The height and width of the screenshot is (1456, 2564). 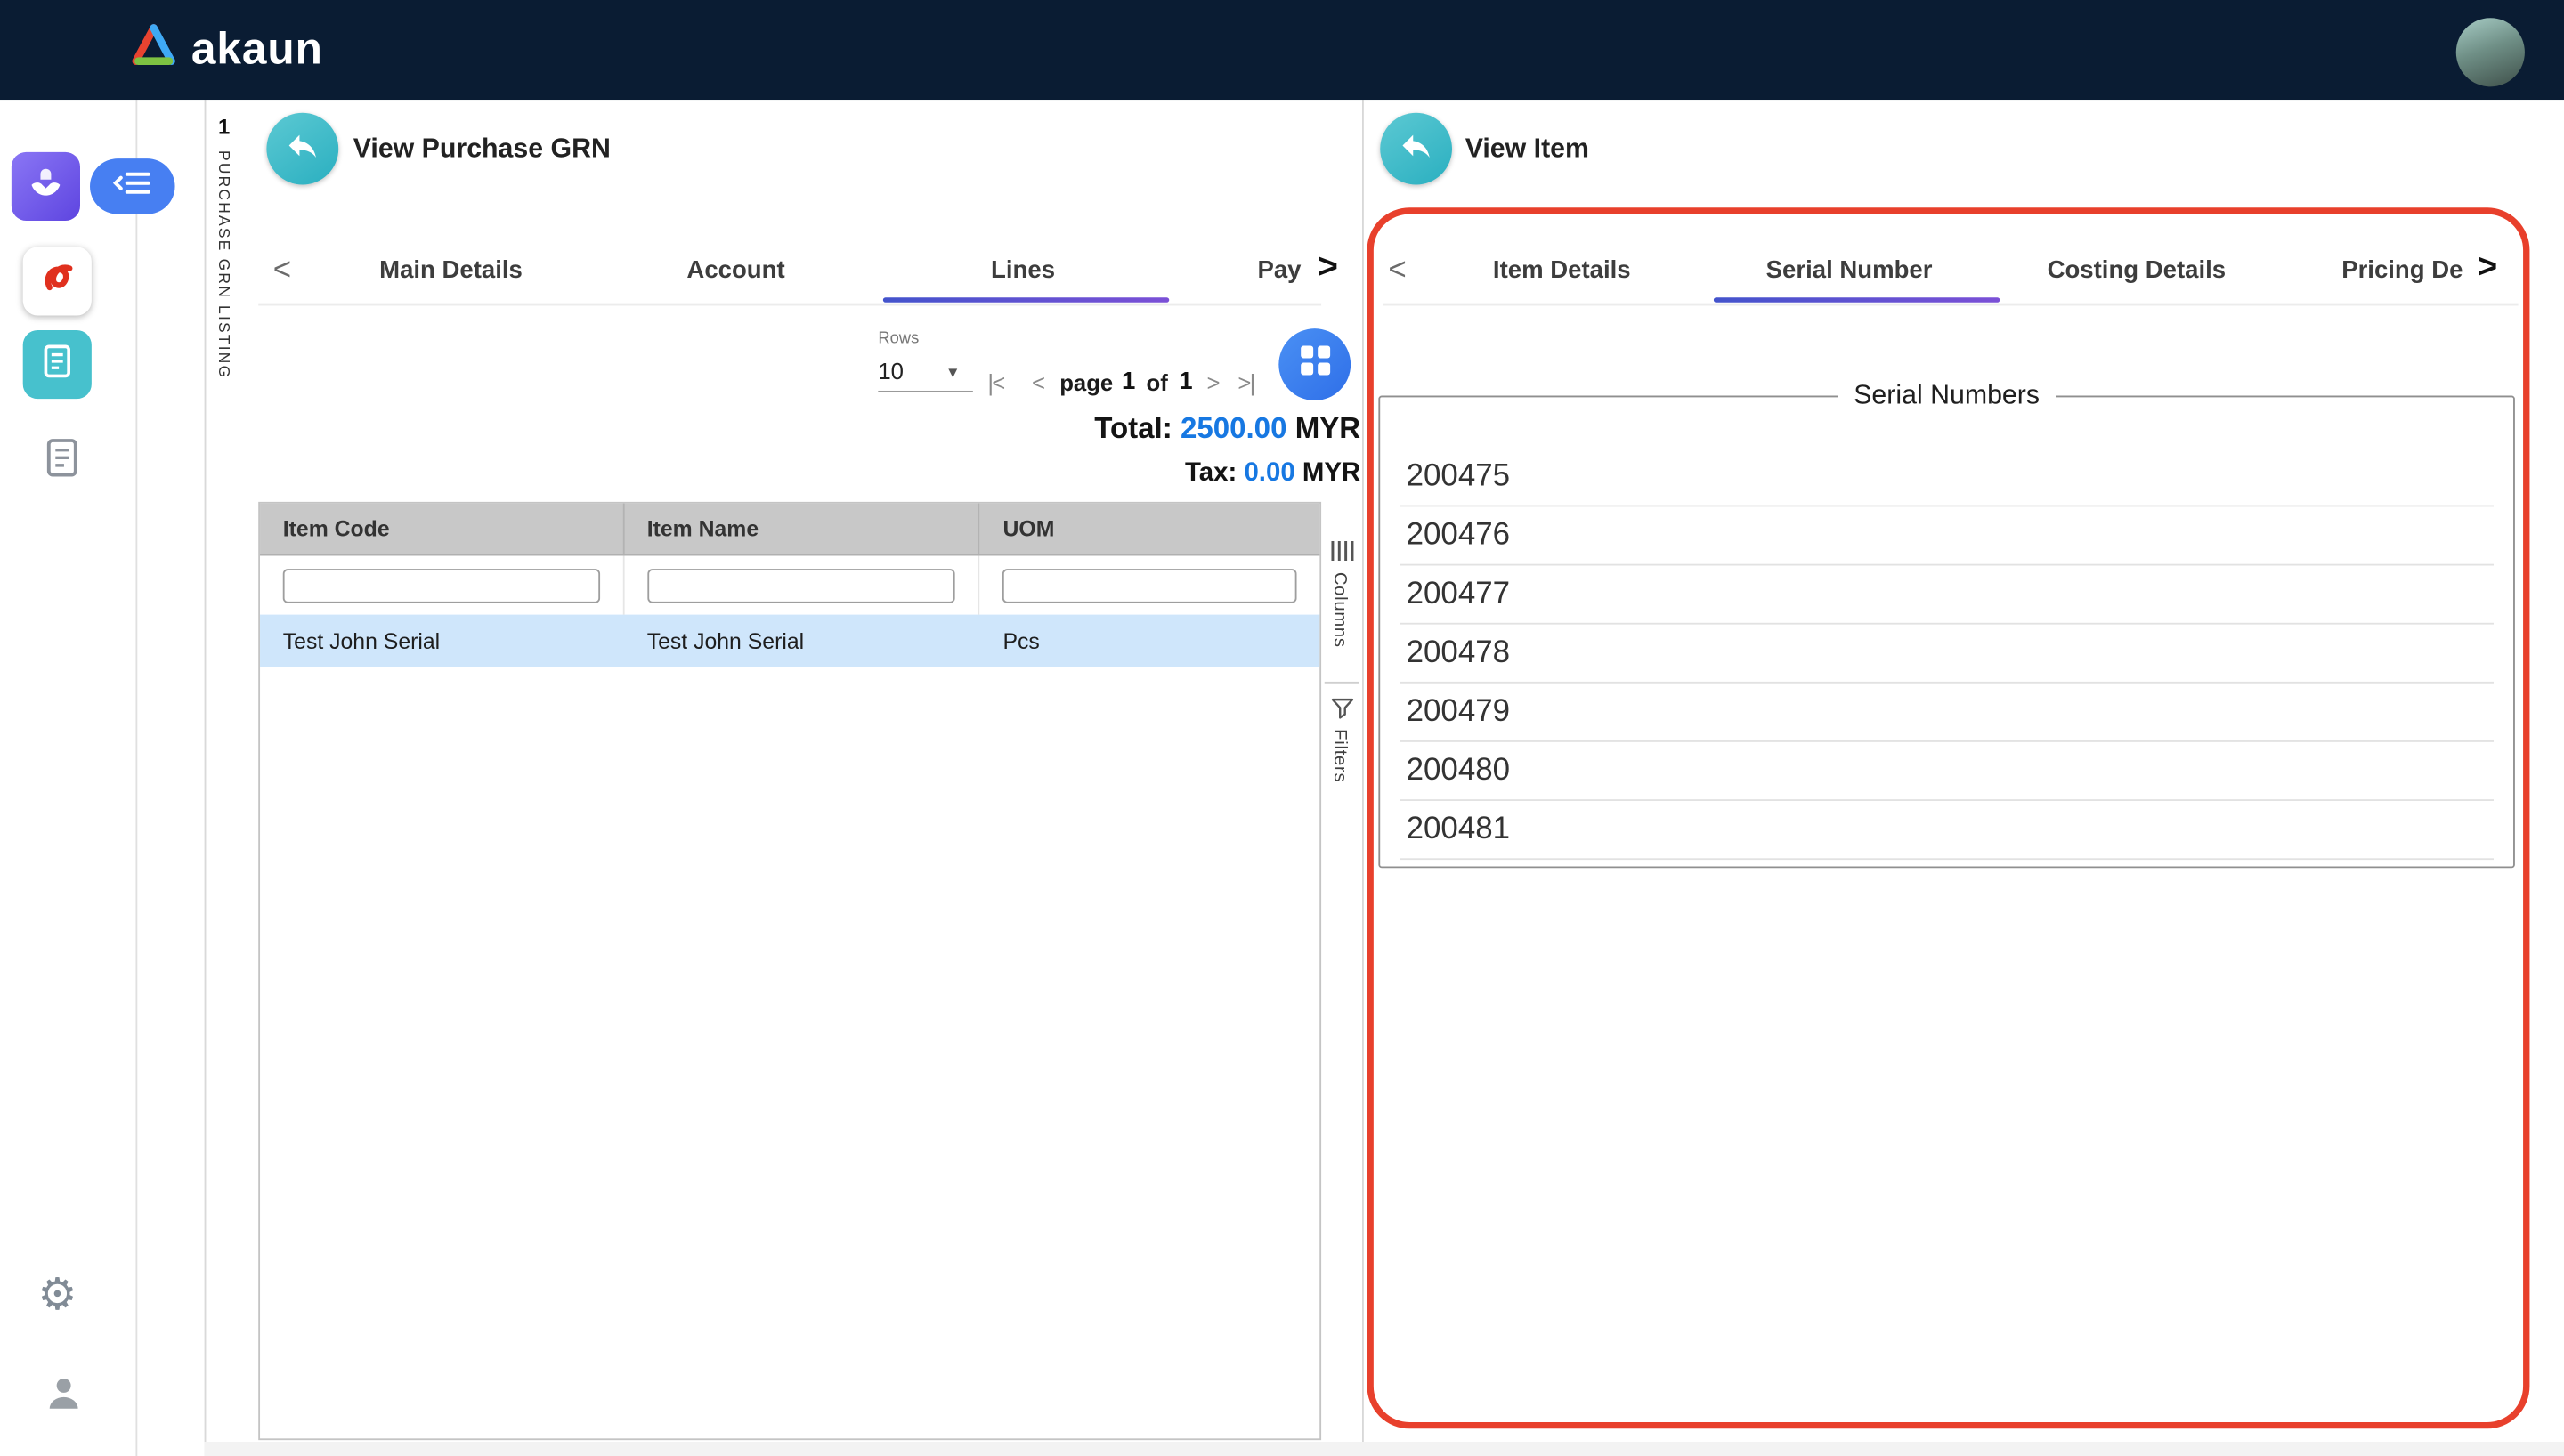 I want to click on table-row: Test John Serial Test John Serial Pcs, so click(x=790, y=640).